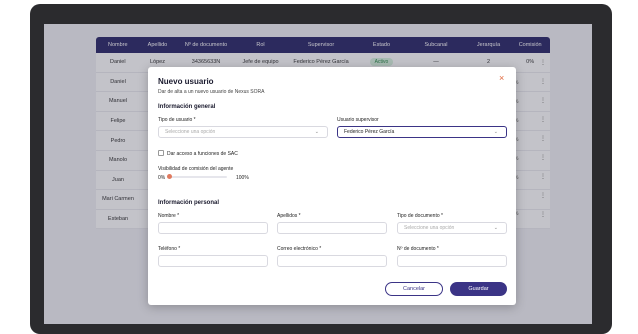 This screenshot has height=334, width=638. What do you see at coordinates (161, 153) in the screenshot?
I see `sac-checkbox` at bounding box center [161, 153].